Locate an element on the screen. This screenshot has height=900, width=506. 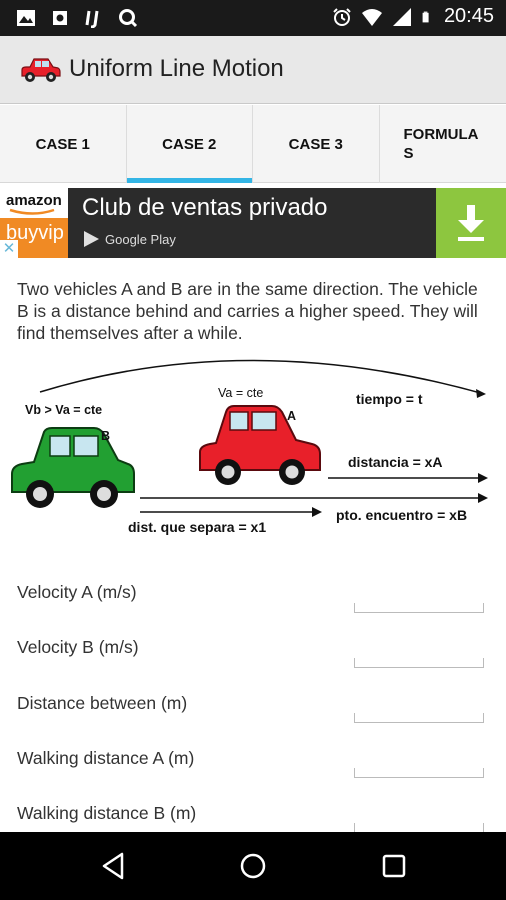
label-va: Va = cte is located at coordinates (240, 393).